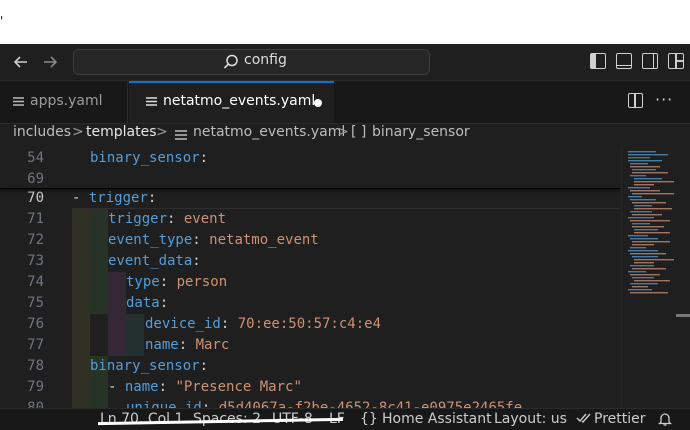 The height and width of the screenshot is (430, 690). What do you see at coordinates (230, 61) in the screenshot?
I see `search-icon` at bounding box center [230, 61].